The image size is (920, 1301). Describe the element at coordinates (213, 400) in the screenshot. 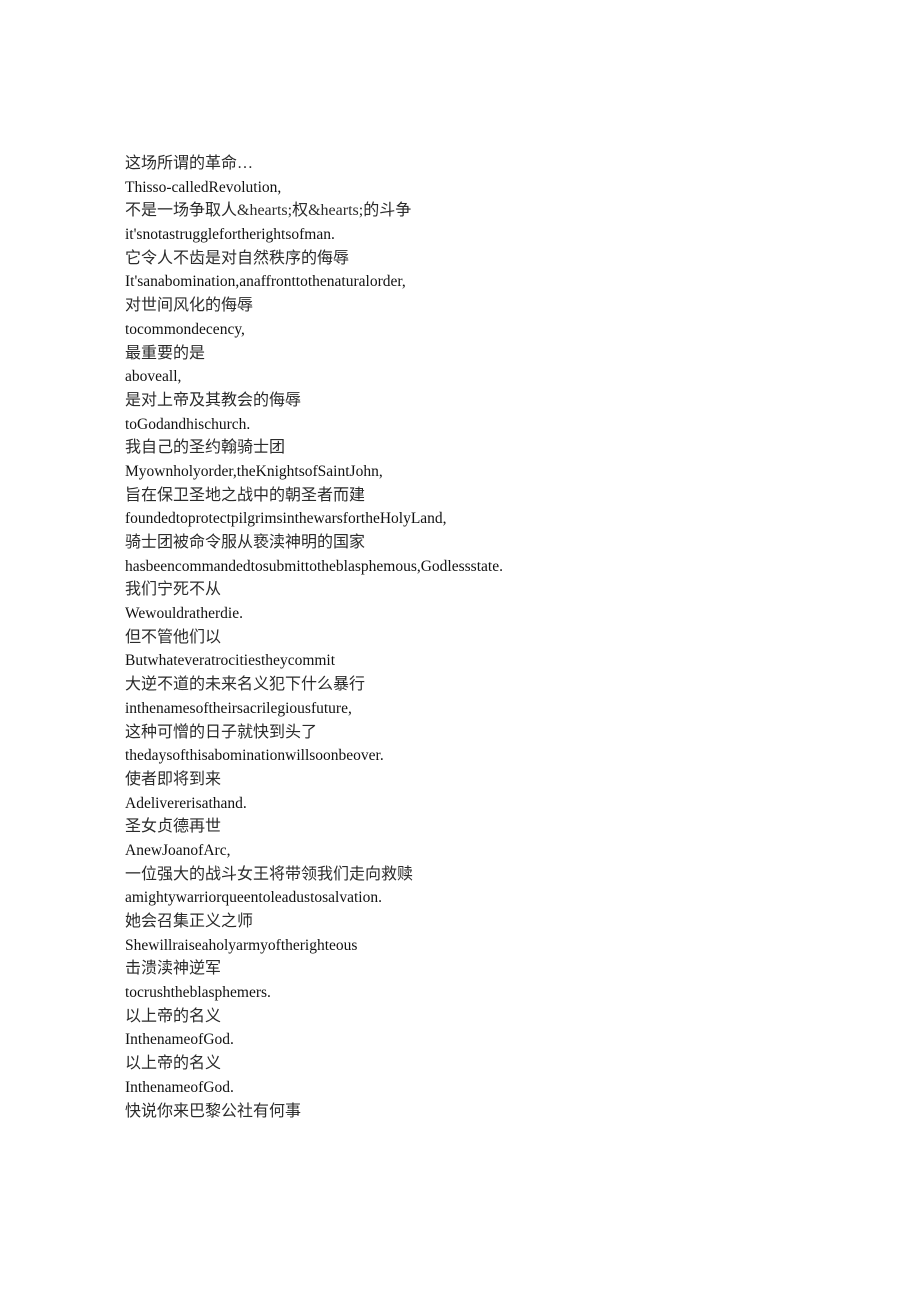

I see `transcript-line: 是对上帝及其教会的侮辱` at that location.